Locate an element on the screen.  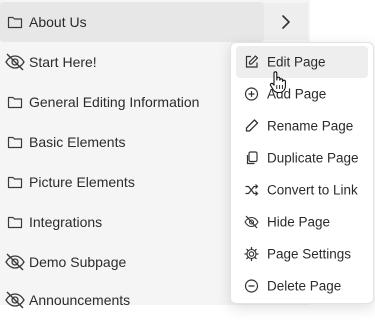
menu-item-add-page: Add Page is located at coordinates (302, 94).